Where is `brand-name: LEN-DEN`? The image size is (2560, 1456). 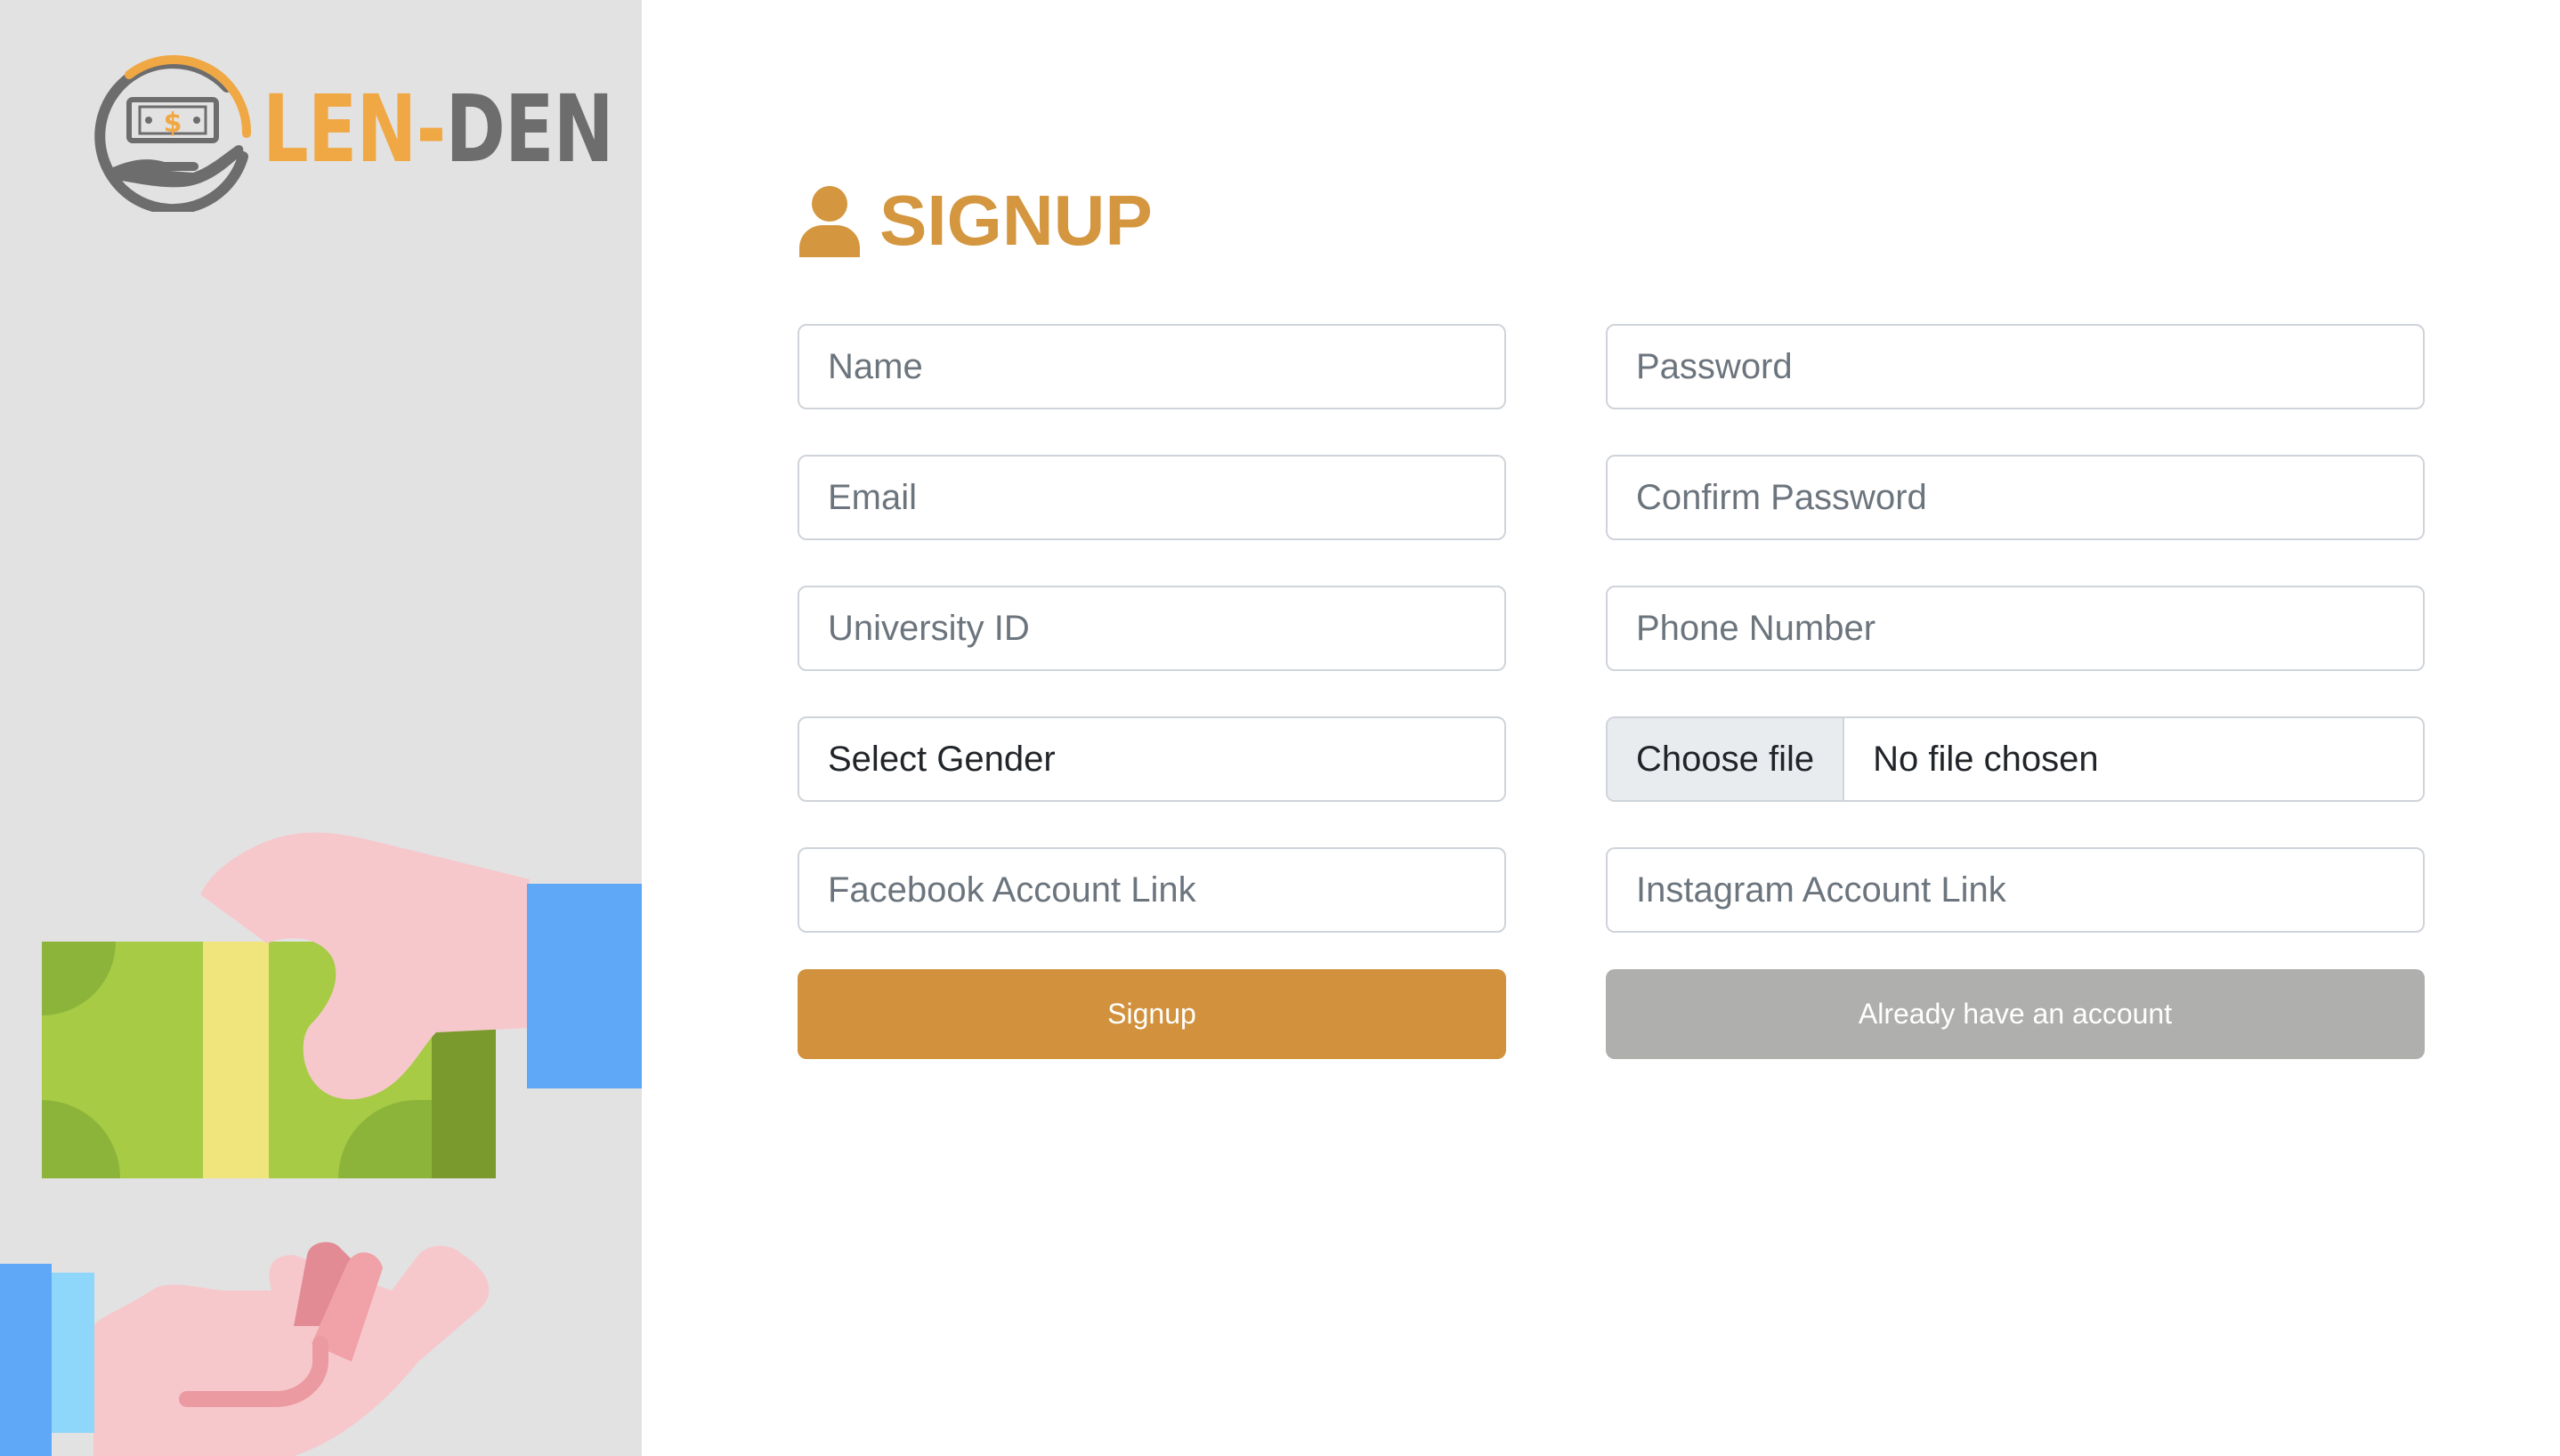
brand-name: LEN-DEN is located at coordinates (439, 129).